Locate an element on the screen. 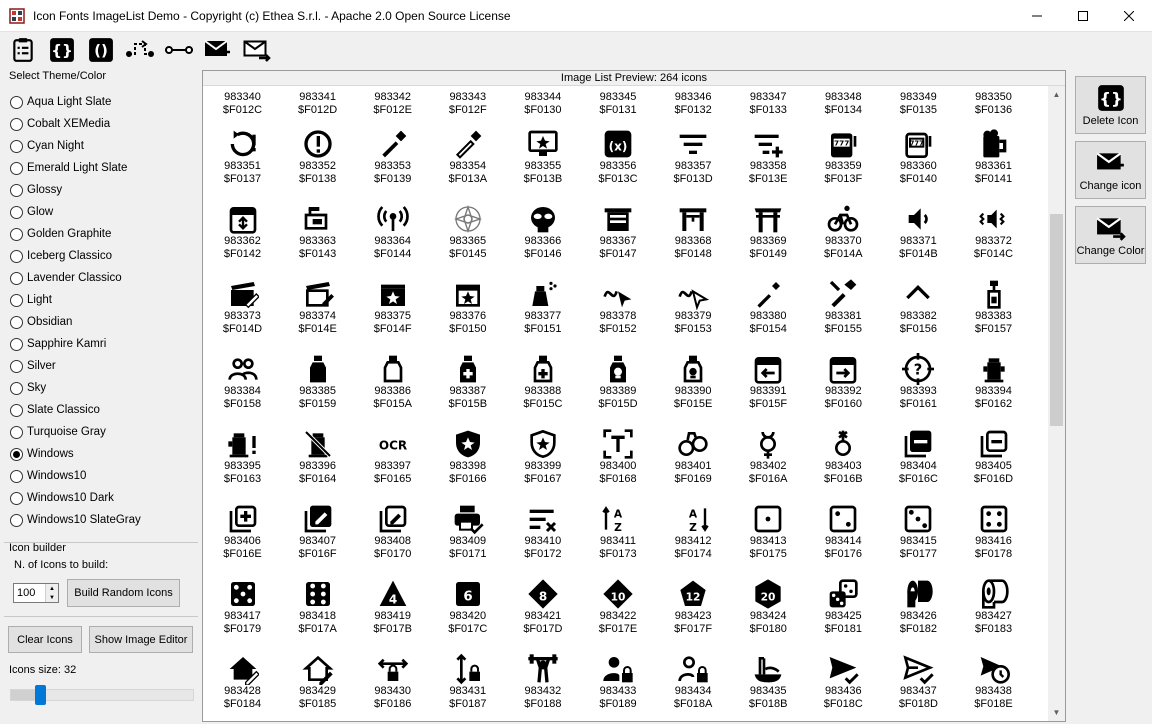 The width and height of the screenshot is (1152, 724). icon-cell: (x) 983356 $F013C is located at coordinates (618, 156).